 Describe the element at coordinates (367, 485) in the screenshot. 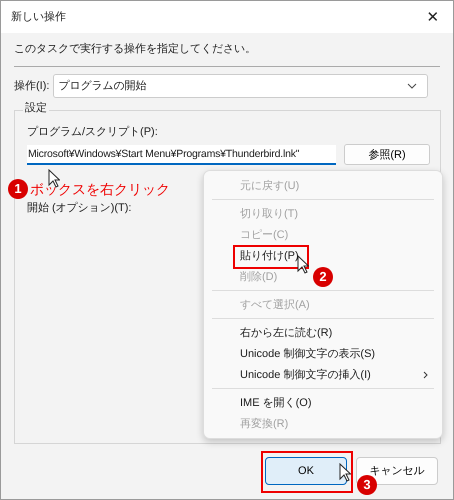

I see `step-badge: 3` at that location.